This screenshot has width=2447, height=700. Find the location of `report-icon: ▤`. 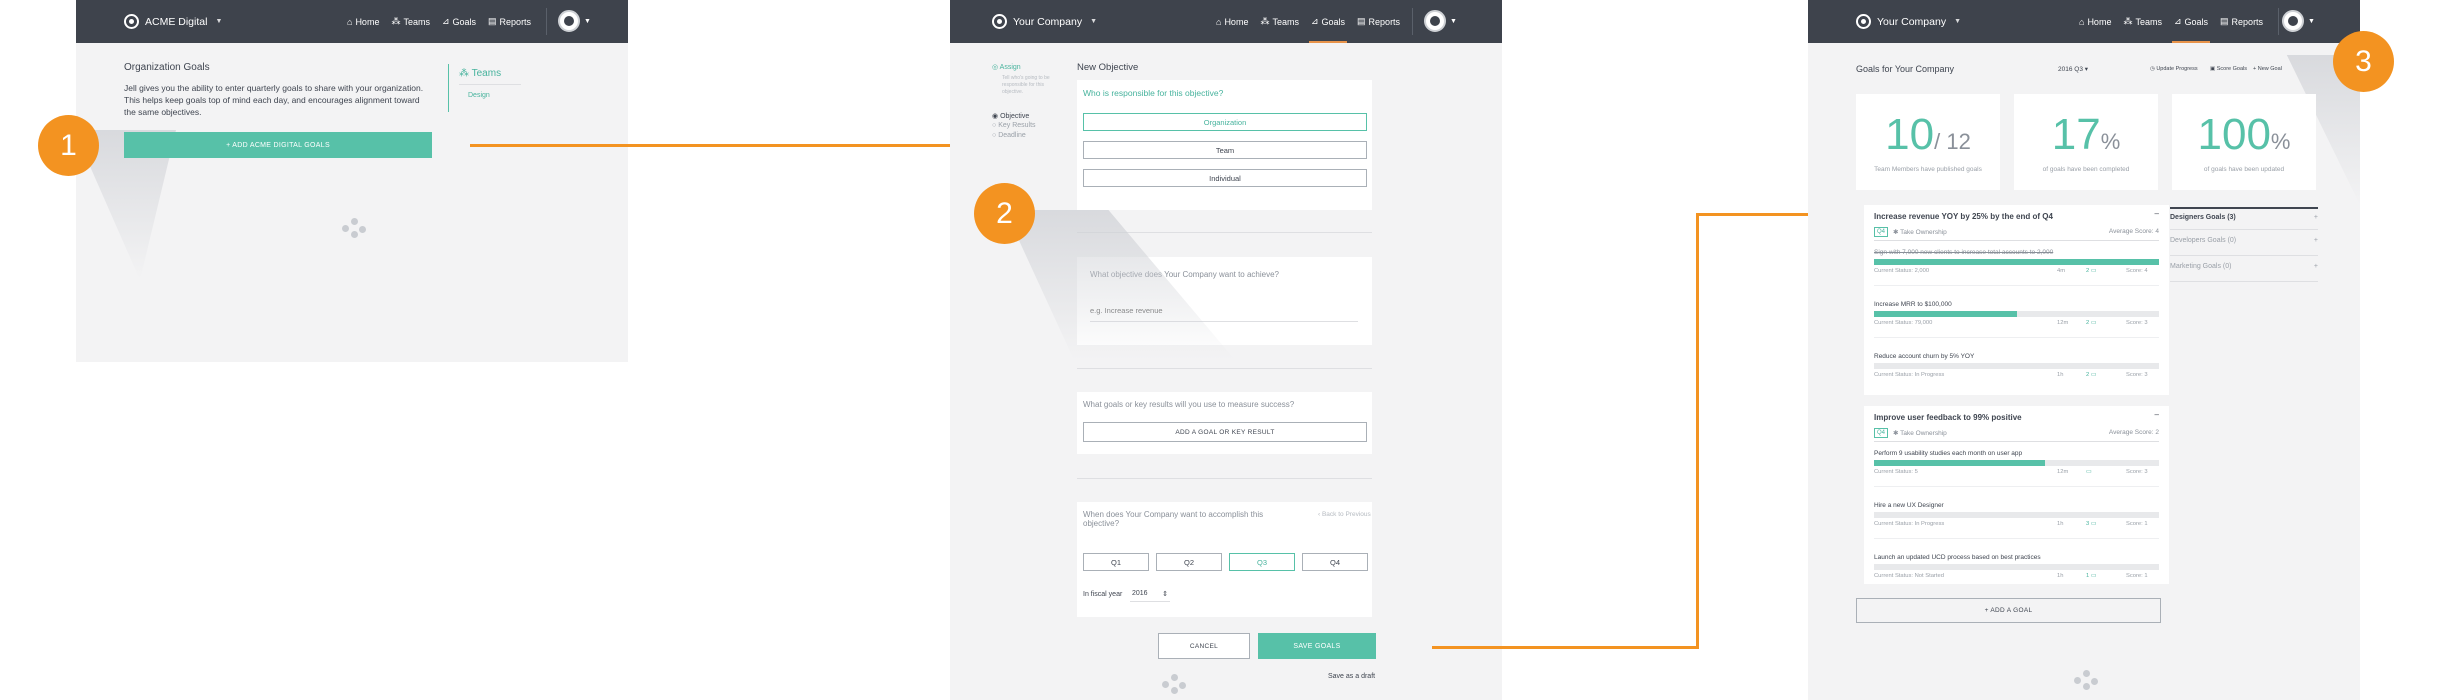

report-icon: ▤ is located at coordinates (492, 21).